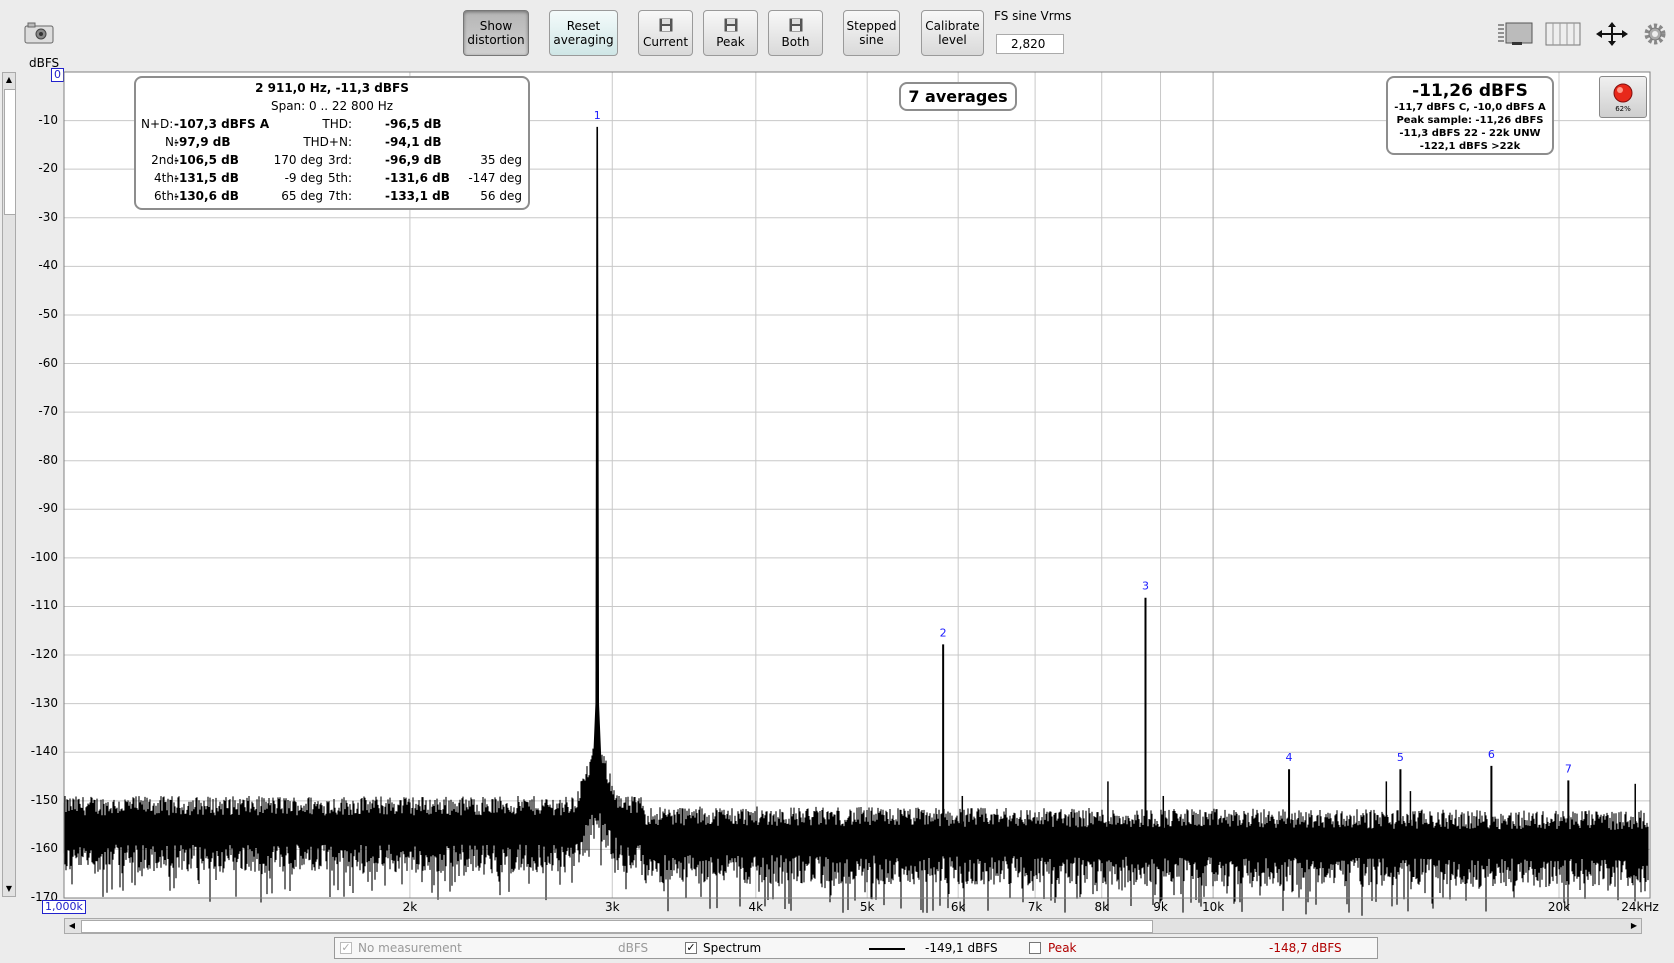 This screenshot has height=963, width=1674. Describe the element at coordinates (501, 160) in the screenshot. I see `h3-phase: 35 deg` at that location.